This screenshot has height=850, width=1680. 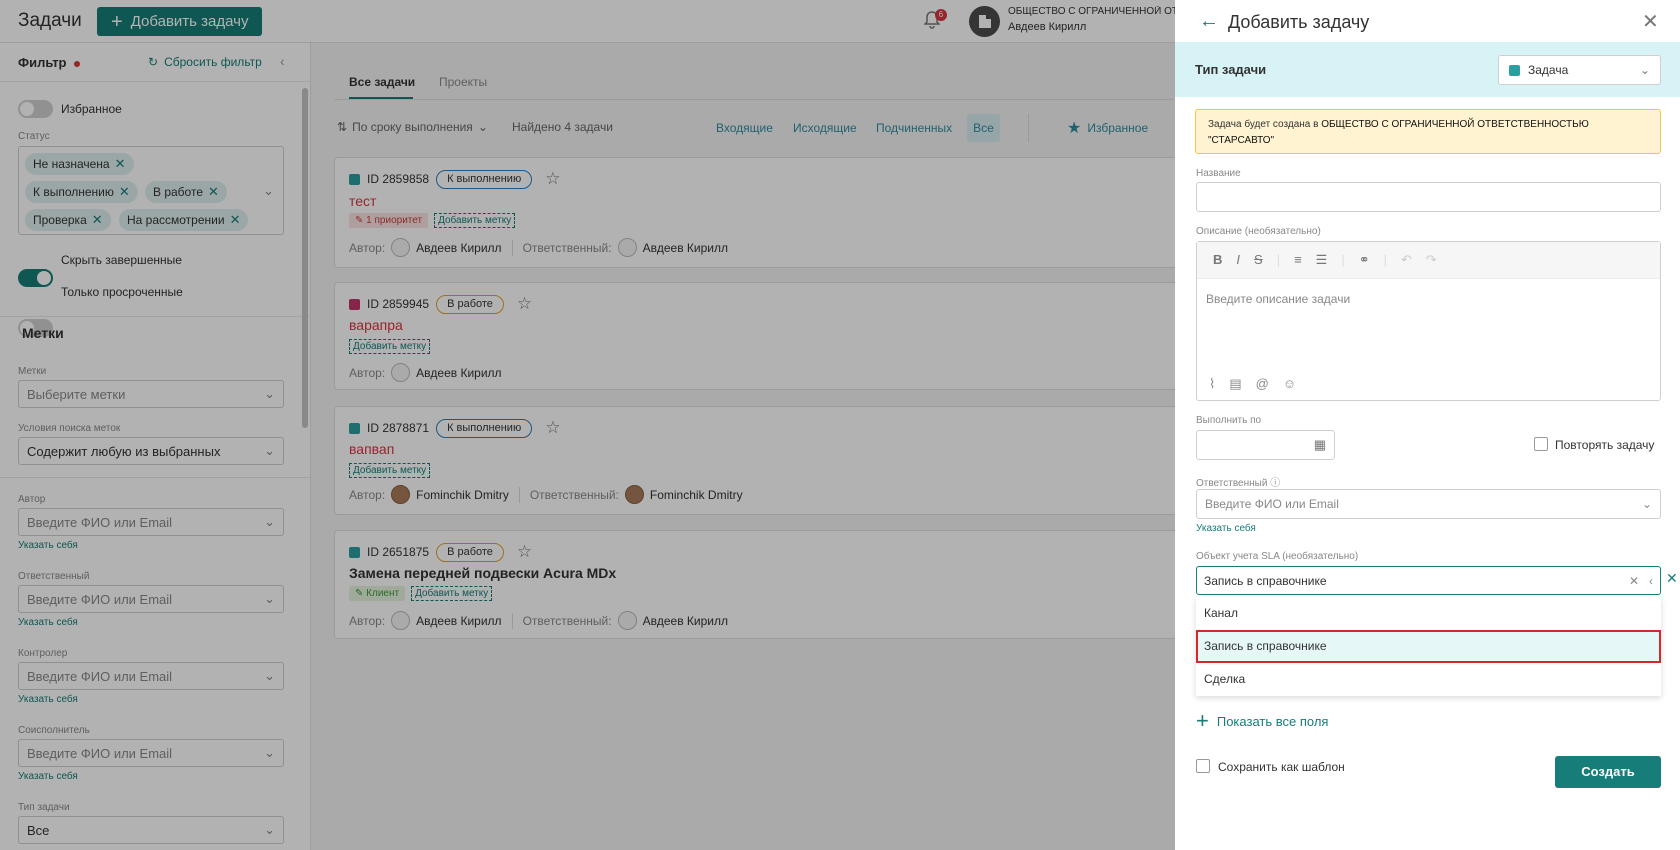 I want to click on italic-icon: I, so click(x=1238, y=260).